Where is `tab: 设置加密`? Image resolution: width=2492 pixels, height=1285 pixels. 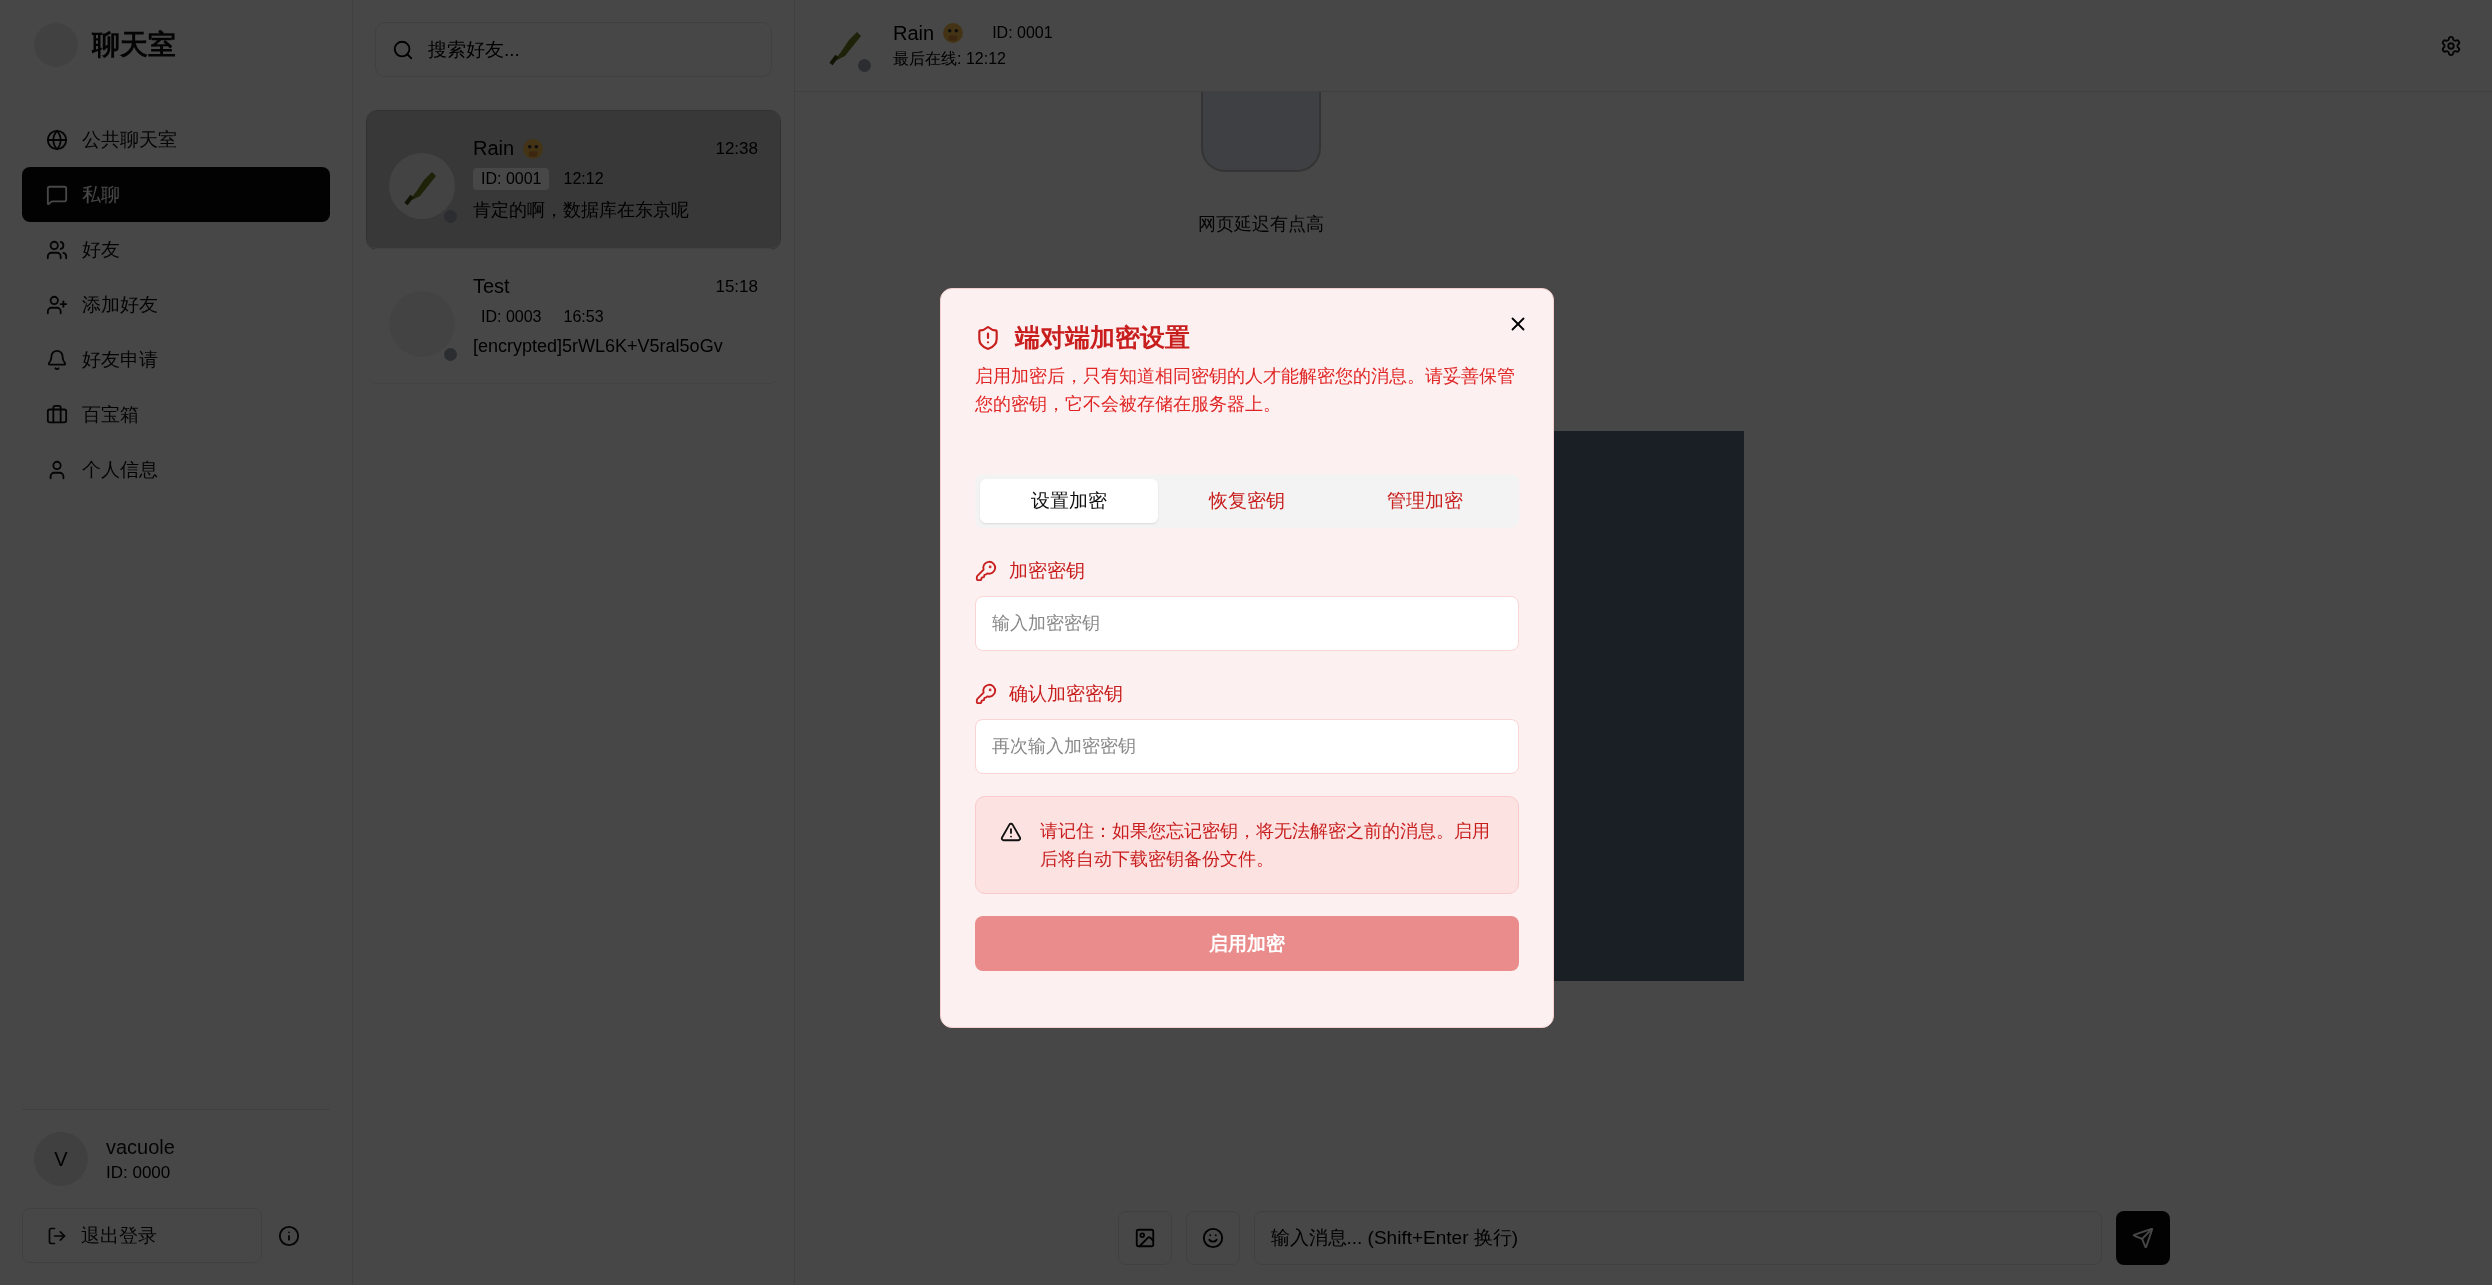
tab: 设置加密 is located at coordinates (1069, 501).